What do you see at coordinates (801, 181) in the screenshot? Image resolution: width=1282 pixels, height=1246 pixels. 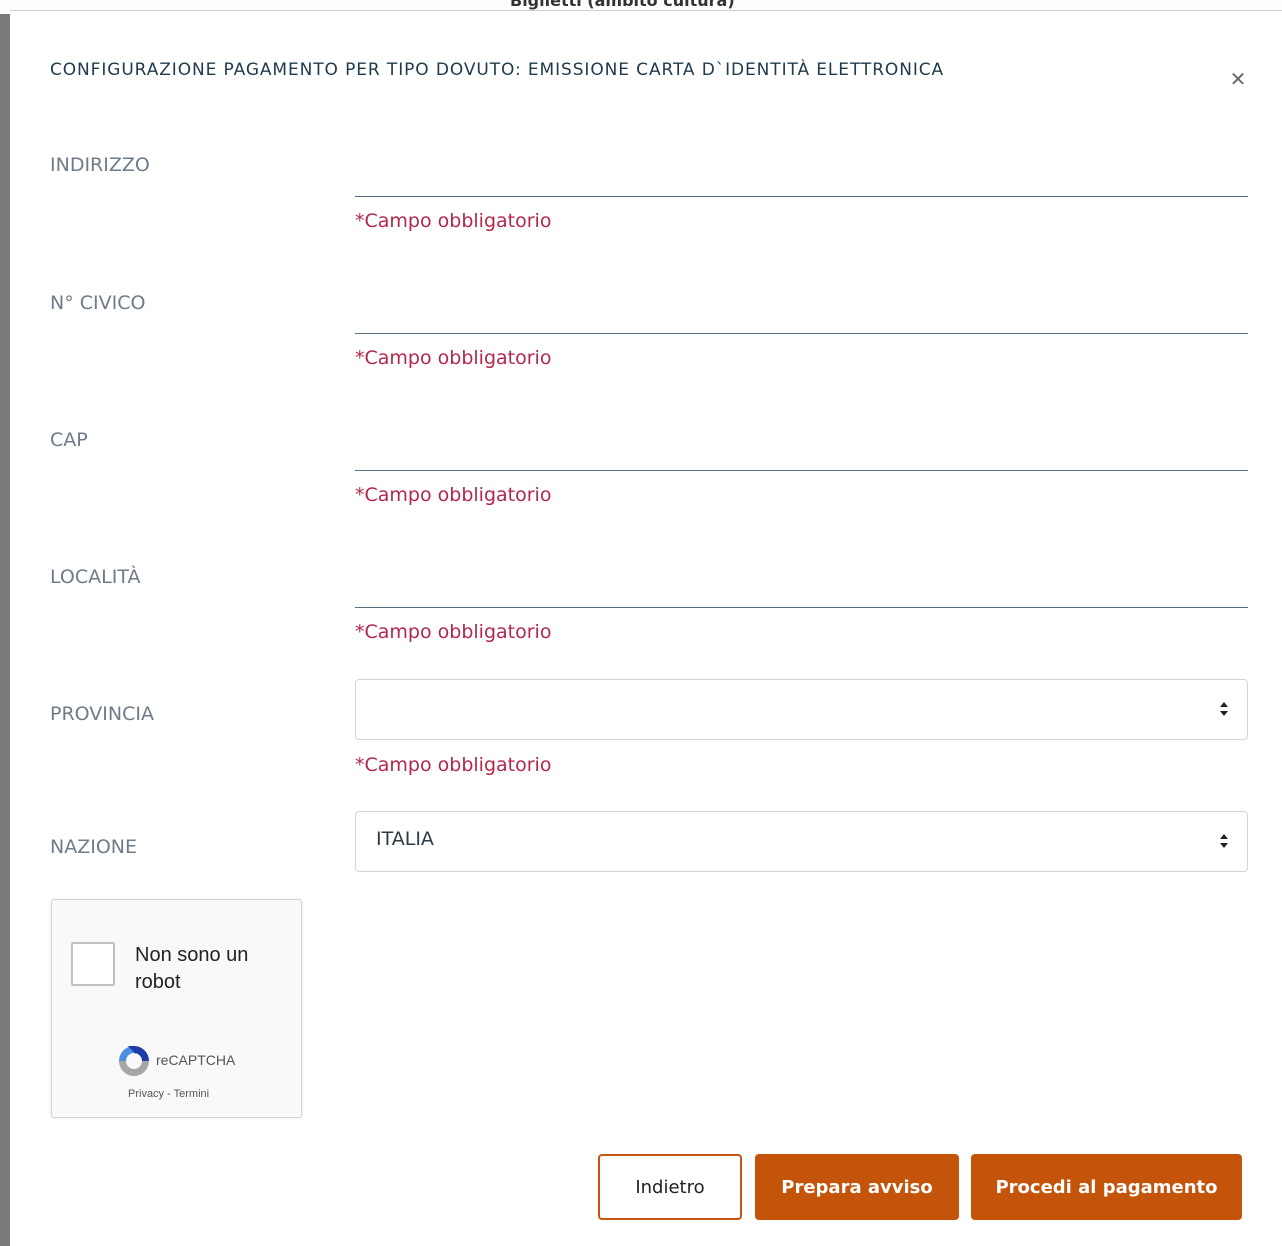 I see `indirizzo-input` at bounding box center [801, 181].